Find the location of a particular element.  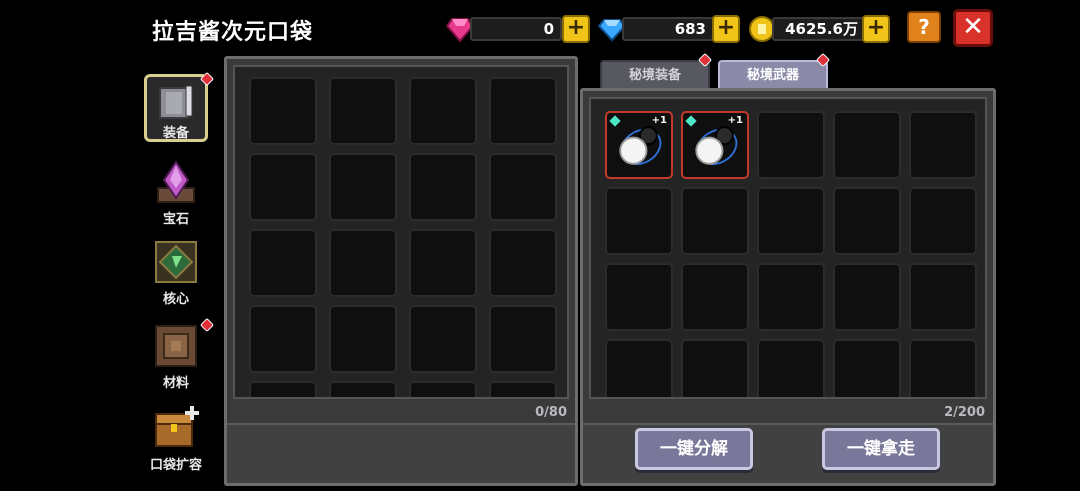

sidebar-item-label: 核心 is located at coordinates (175, 299).